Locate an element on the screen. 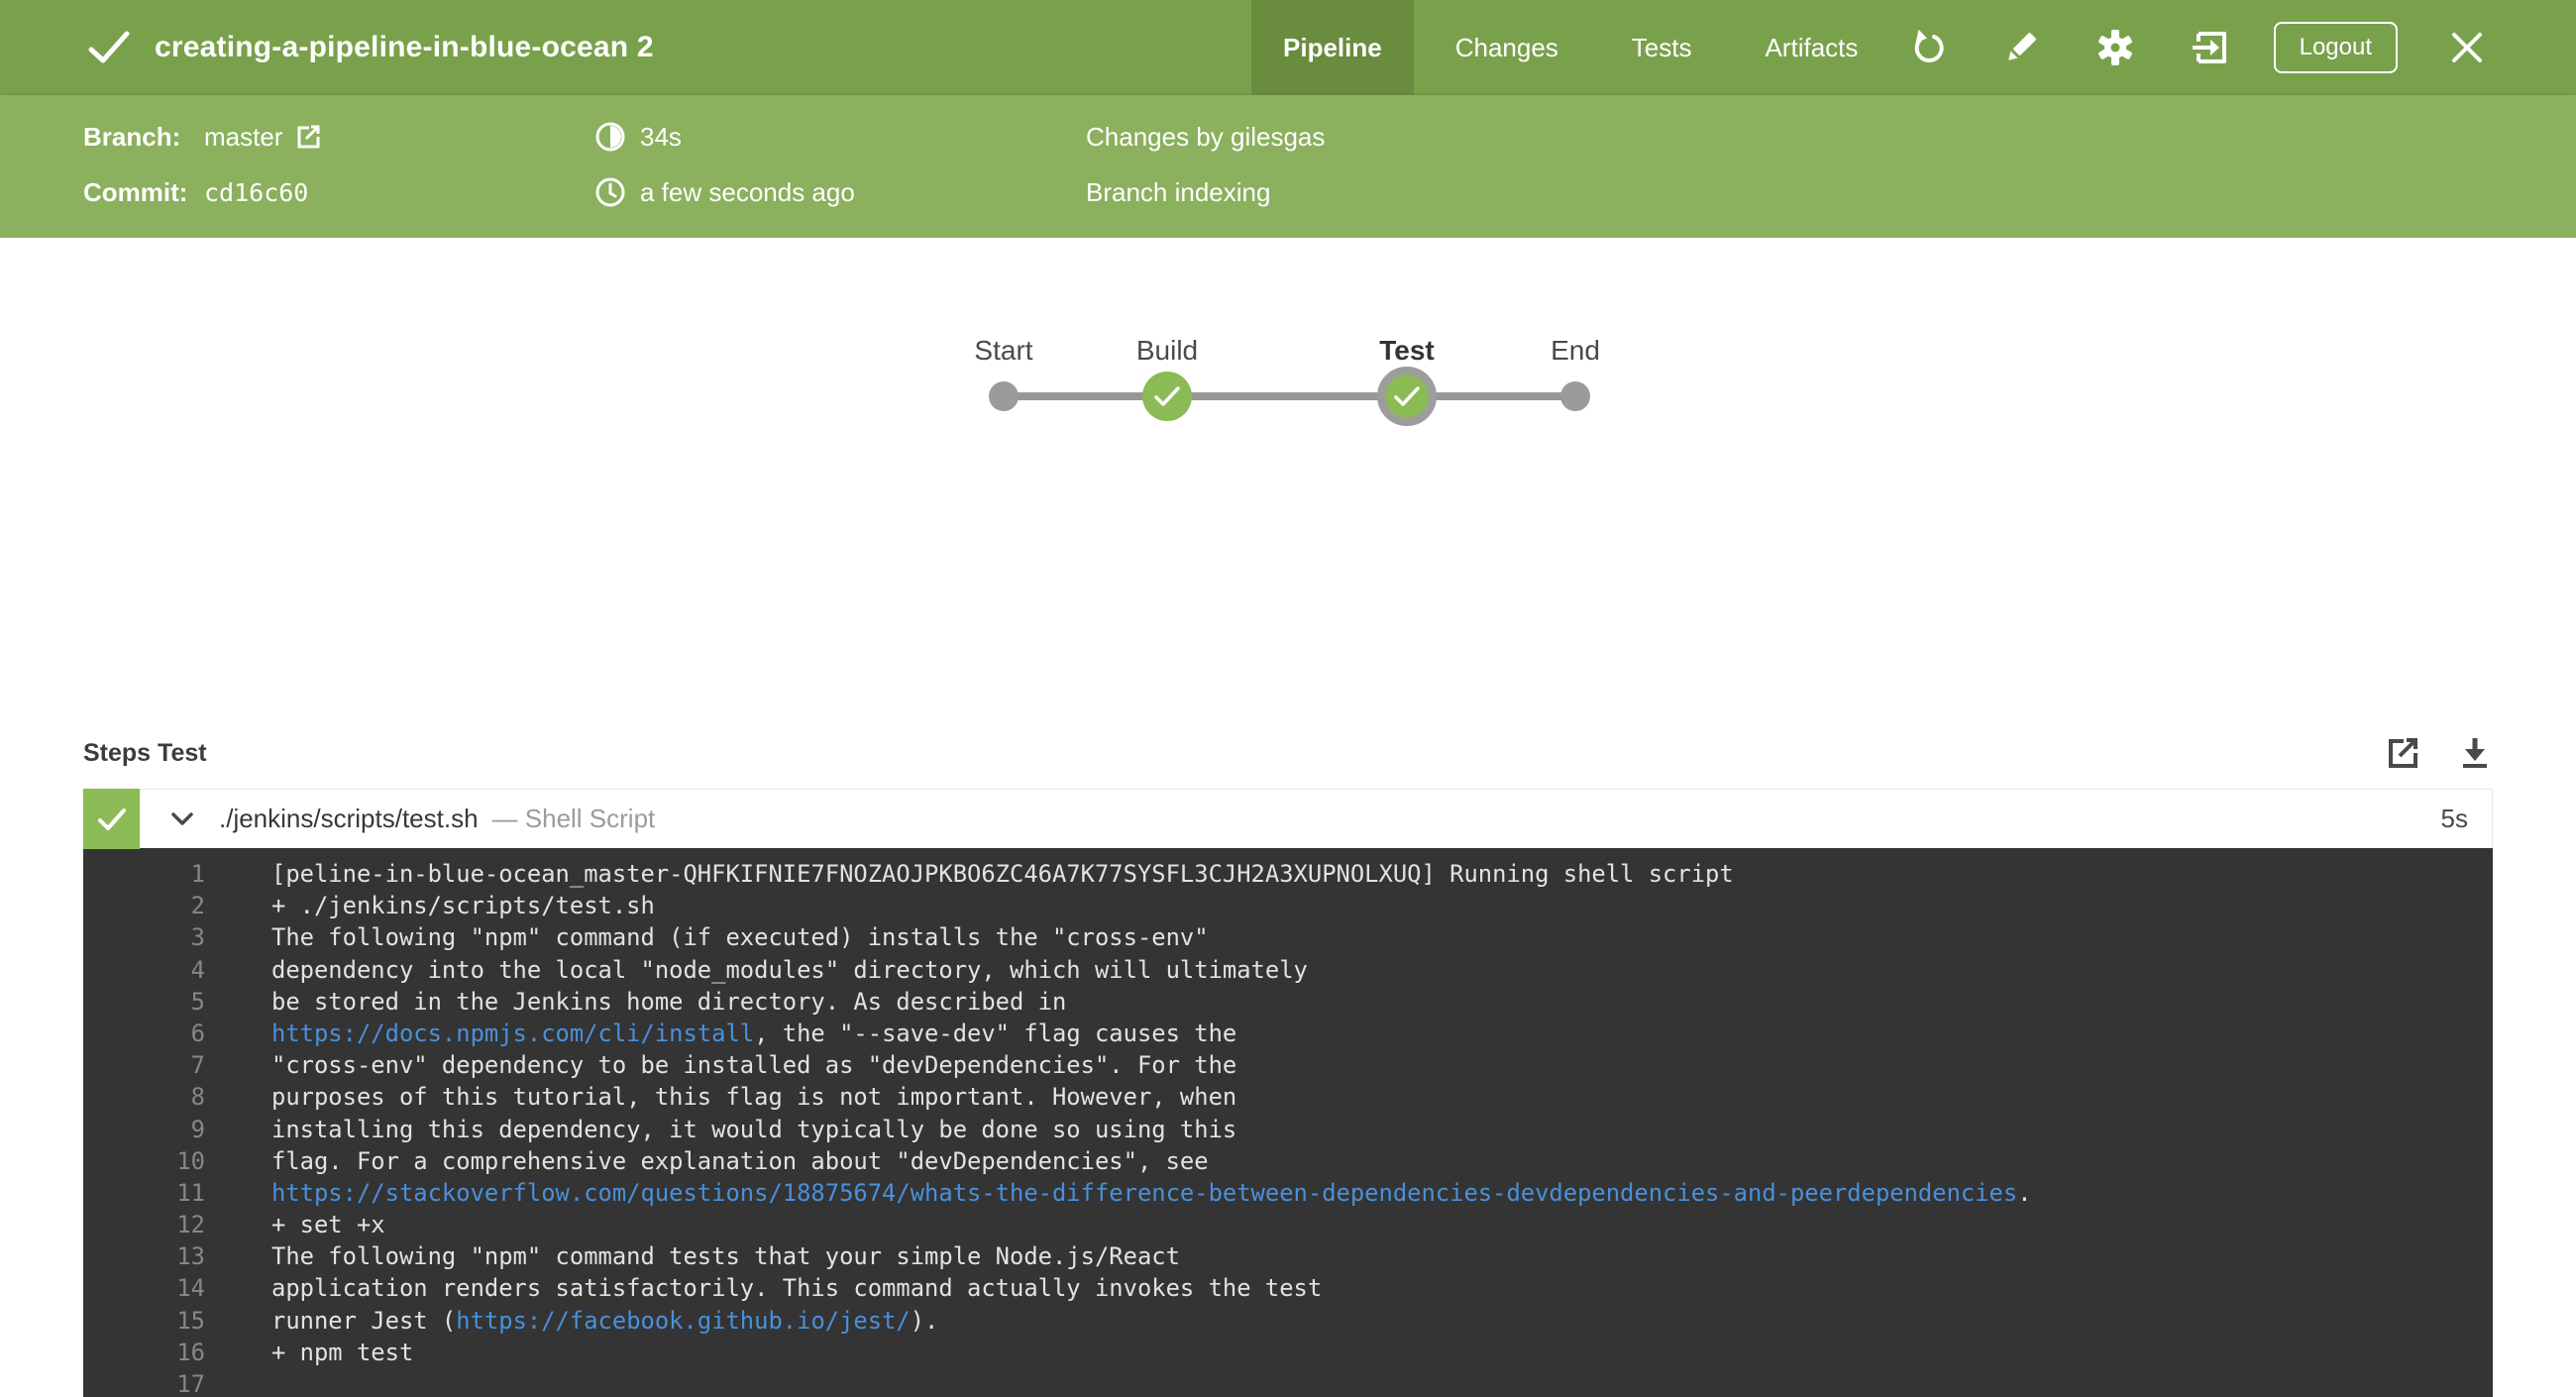 The height and width of the screenshot is (1397, 2576). branch-value: master is located at coordinates (263, 138).